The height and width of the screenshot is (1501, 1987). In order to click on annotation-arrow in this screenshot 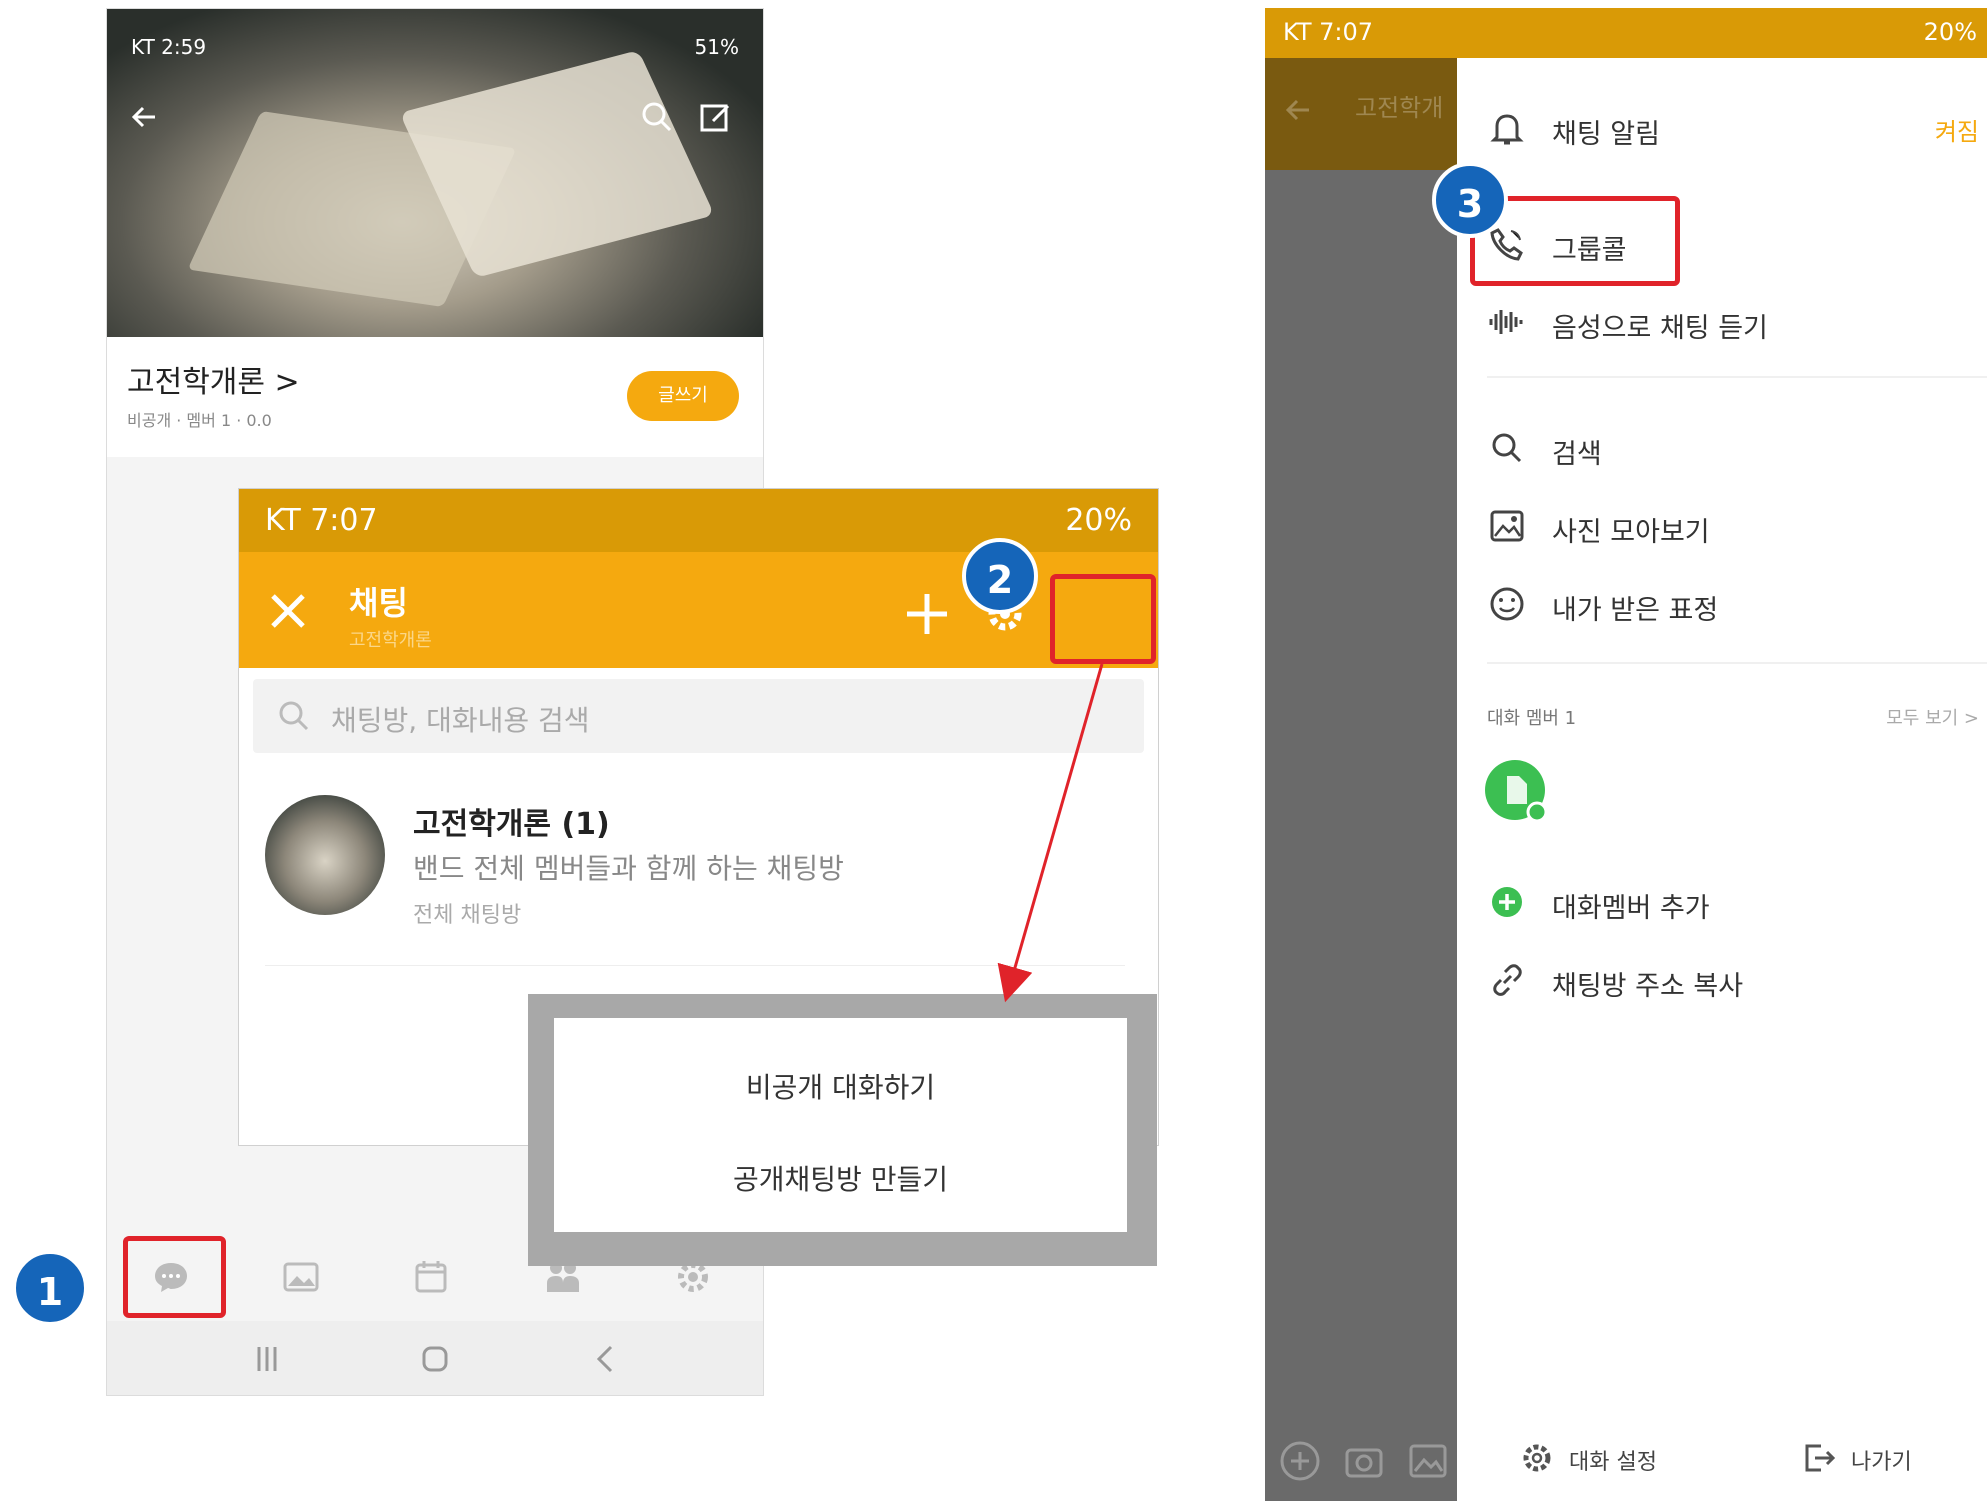, I will do `click(1050, 833)`.